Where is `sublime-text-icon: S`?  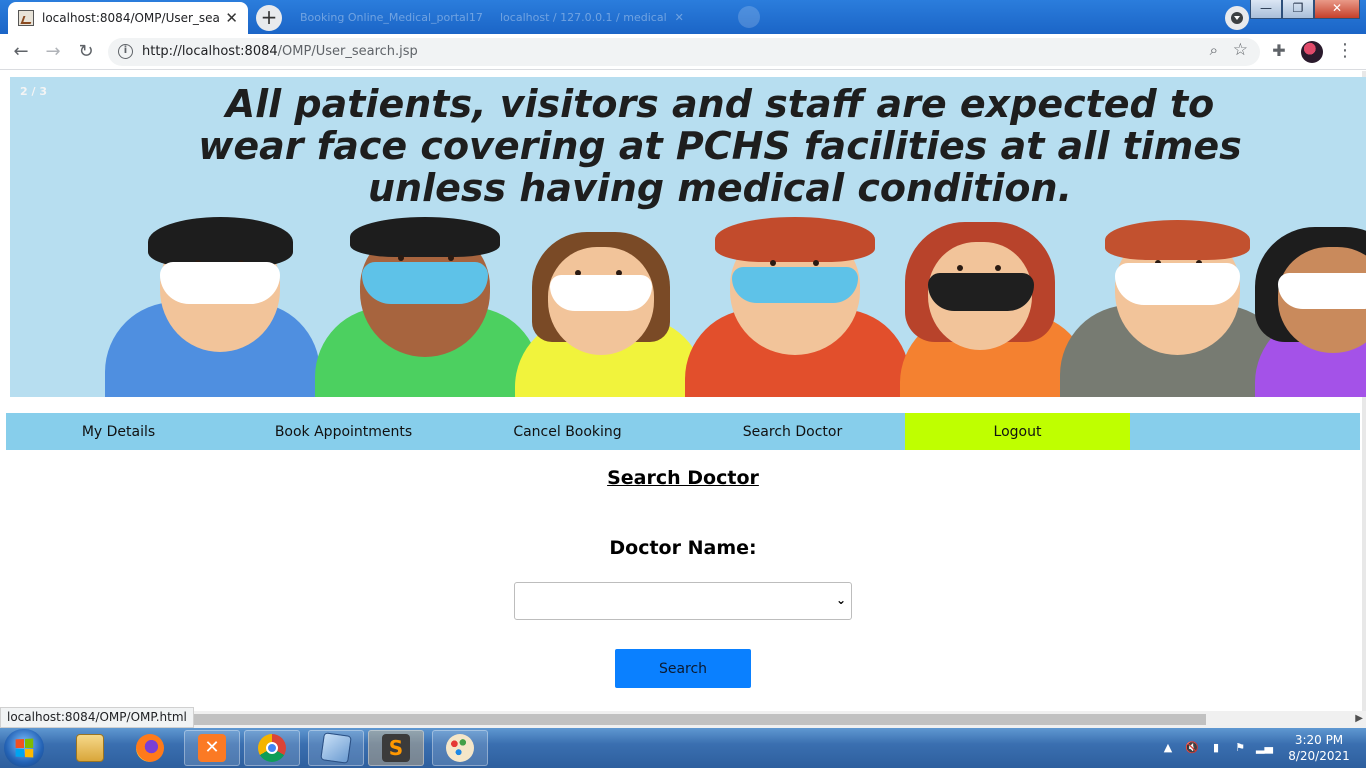 sublime-text-icon: S is located at coordinates (396, 748).